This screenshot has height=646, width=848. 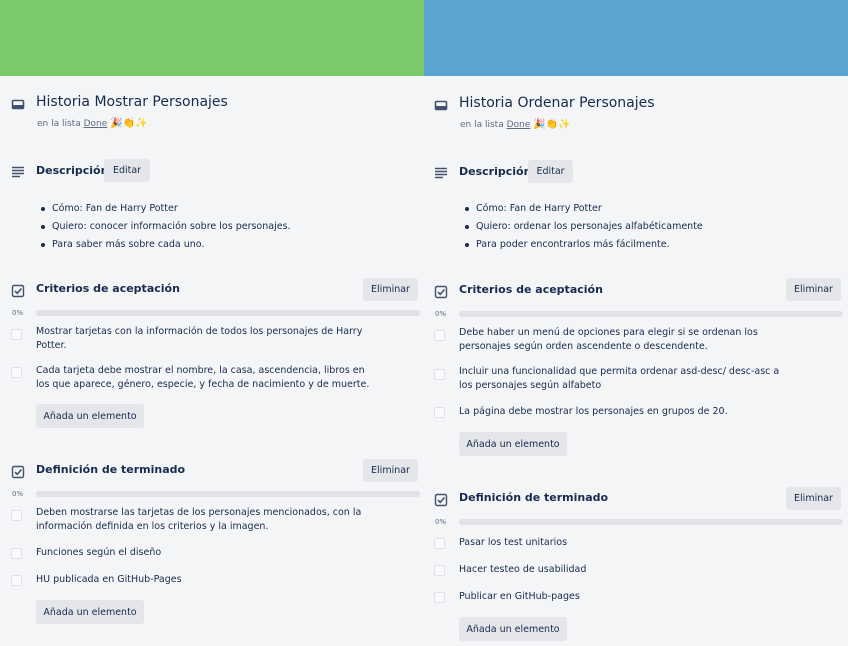 What do you see at coordinates (519, 597) in the screenshot?
I see `checklist-item-text: Publicar en GitHub-pages` at bounding box center [519, 597].